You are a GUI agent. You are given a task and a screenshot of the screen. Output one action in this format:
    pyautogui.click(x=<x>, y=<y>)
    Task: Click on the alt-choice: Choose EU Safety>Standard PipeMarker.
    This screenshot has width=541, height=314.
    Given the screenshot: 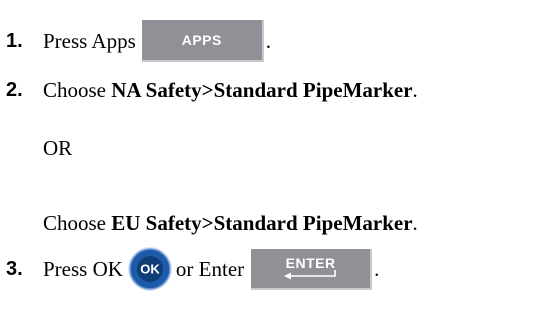 What is the action you would take?
    pyautogui.click(x=230, y=223)
    